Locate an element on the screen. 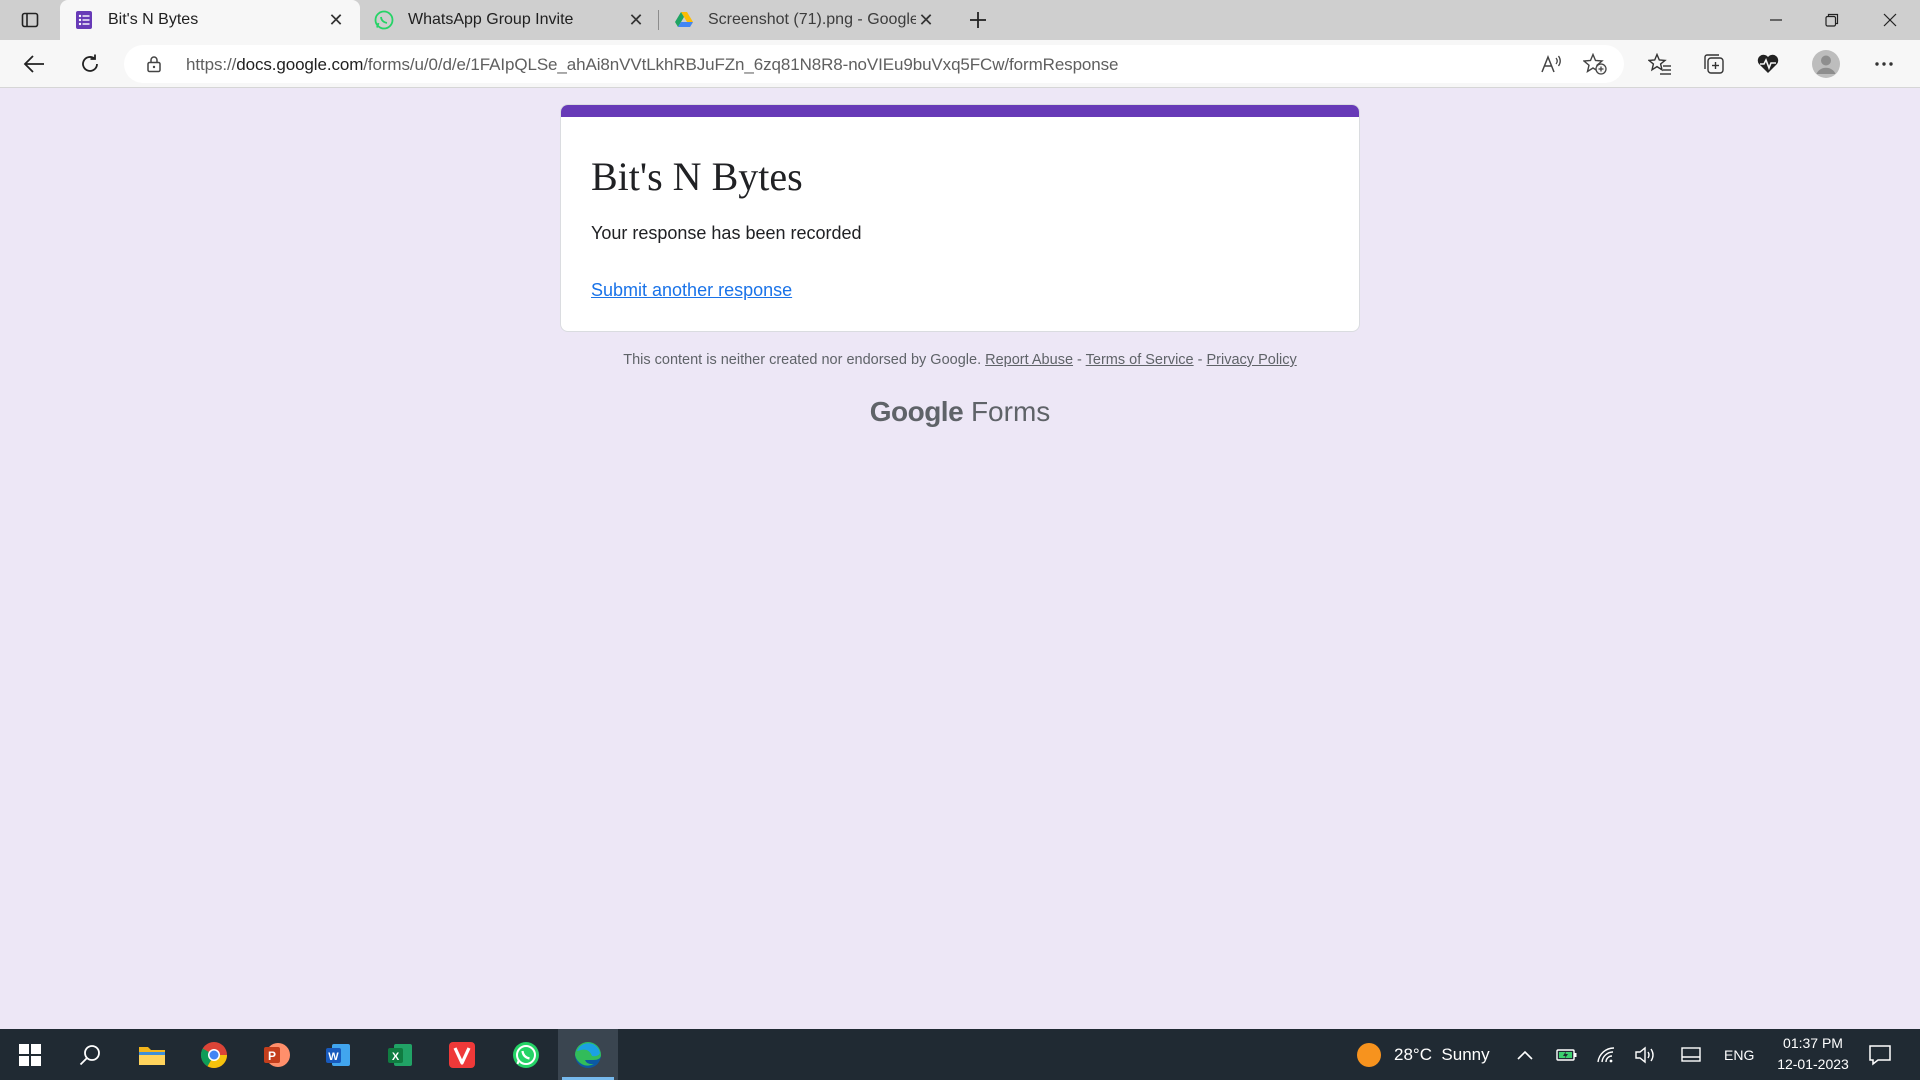 This screenshot has height=1080, width=1920. windows-logo-icon is located at coordinates (30, 1054).